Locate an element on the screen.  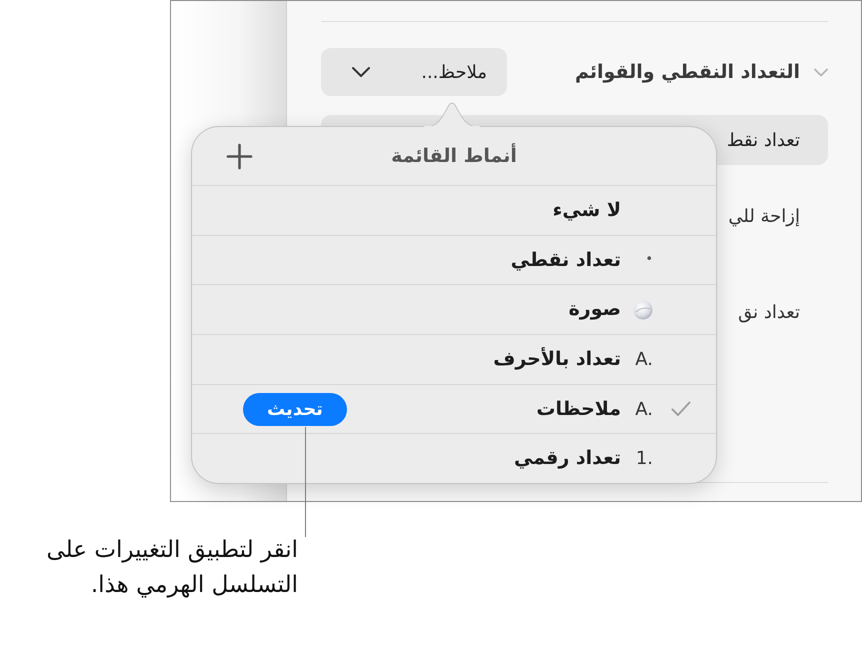
list-marker: 1. is located at coordinates (644, 459).